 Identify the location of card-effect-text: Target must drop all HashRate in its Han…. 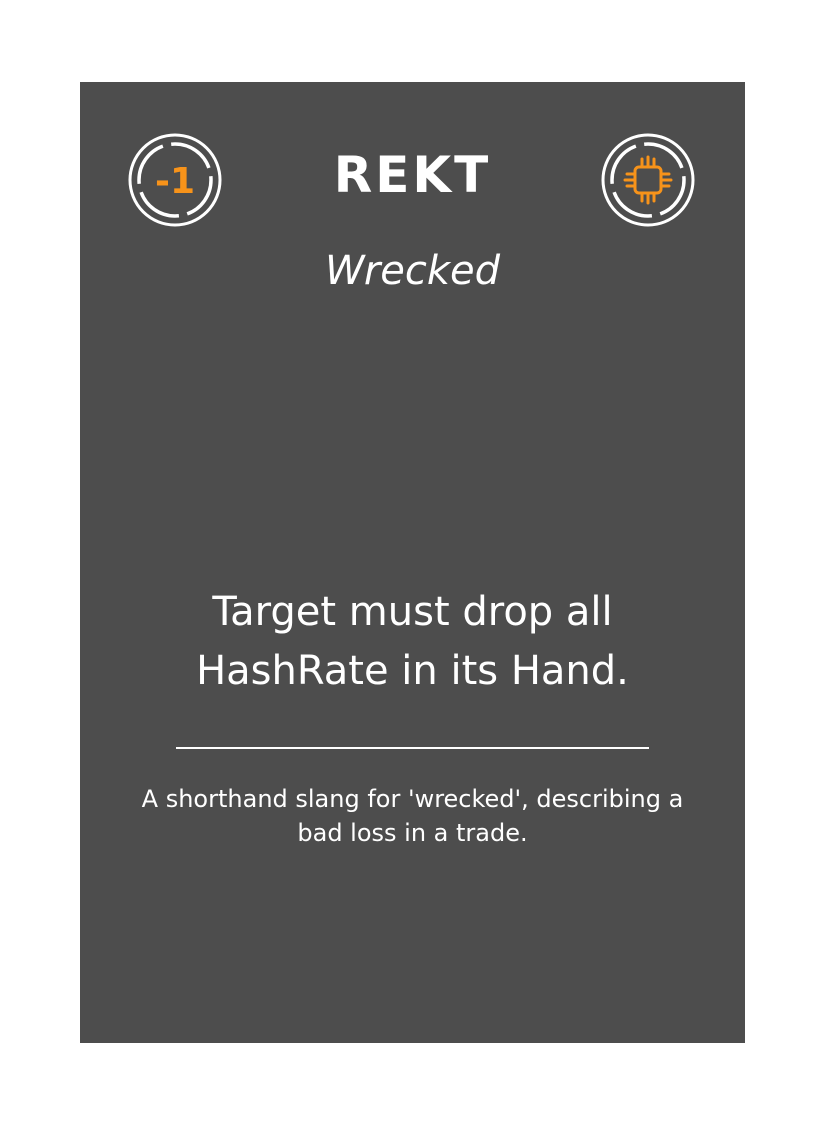
(412, 641).